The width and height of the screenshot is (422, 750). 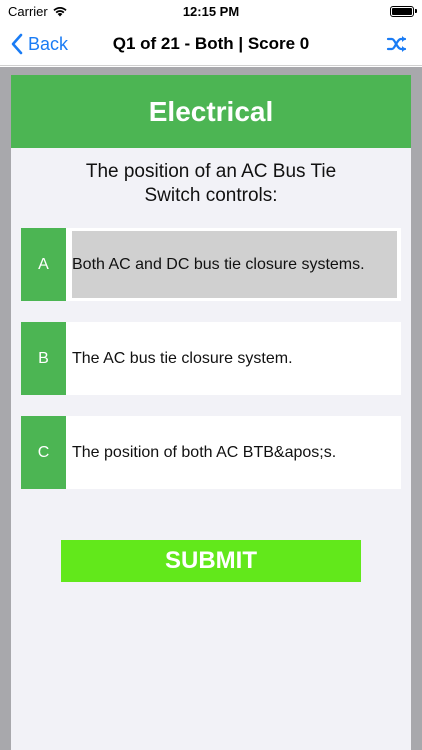 I want to click on option-b: B The AC bus tie closure system., so click(x=211, y=358).